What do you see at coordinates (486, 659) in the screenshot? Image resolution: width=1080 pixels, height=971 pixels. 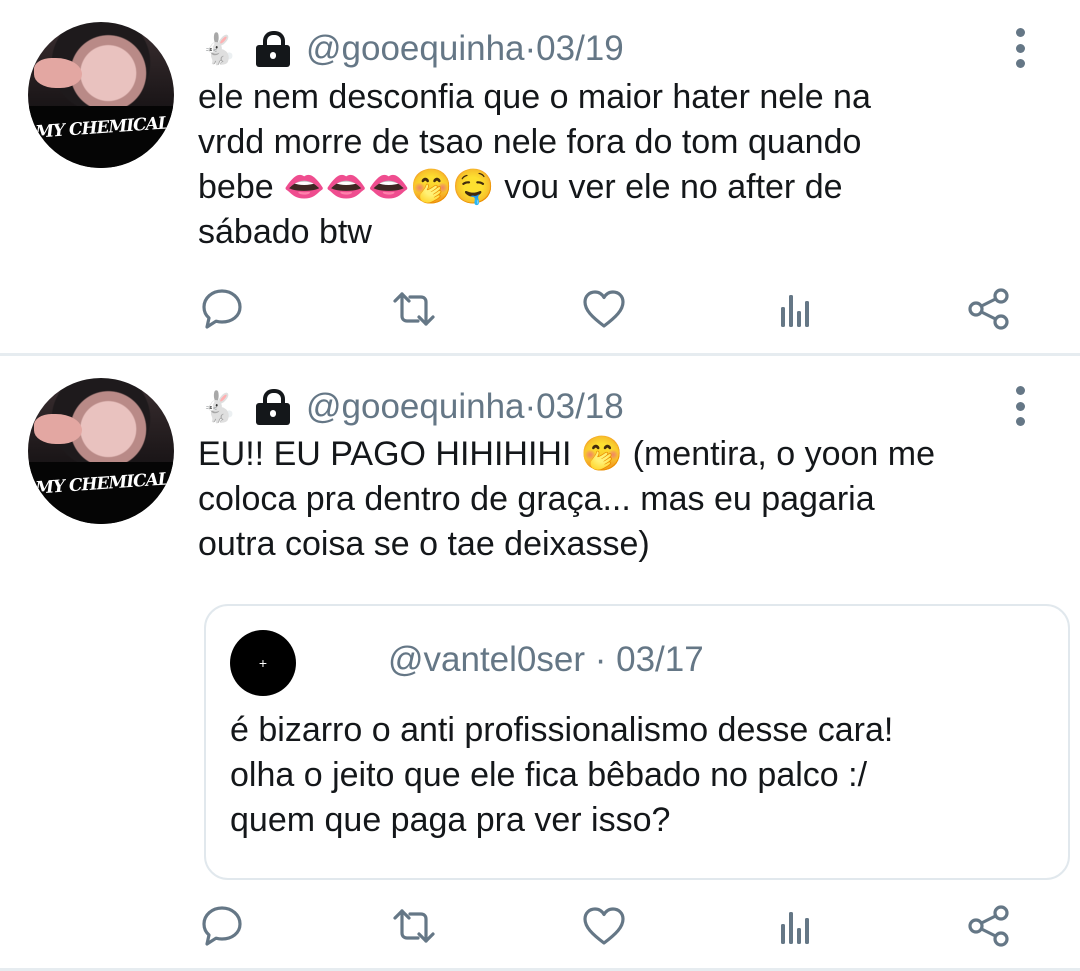 I see `quoted-handle: @vantel0ser` at bounding box center [486, 659].